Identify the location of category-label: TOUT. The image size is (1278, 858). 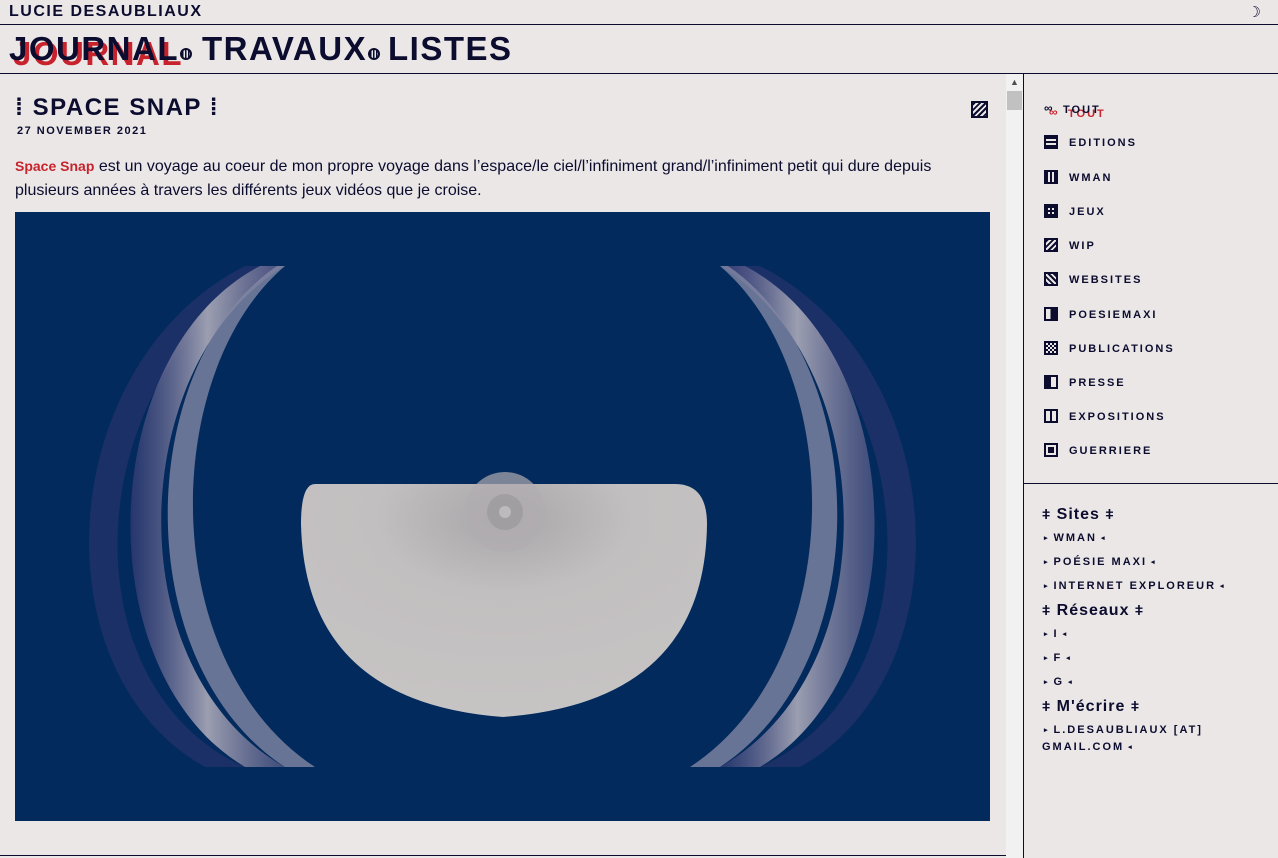
(1082, 110).